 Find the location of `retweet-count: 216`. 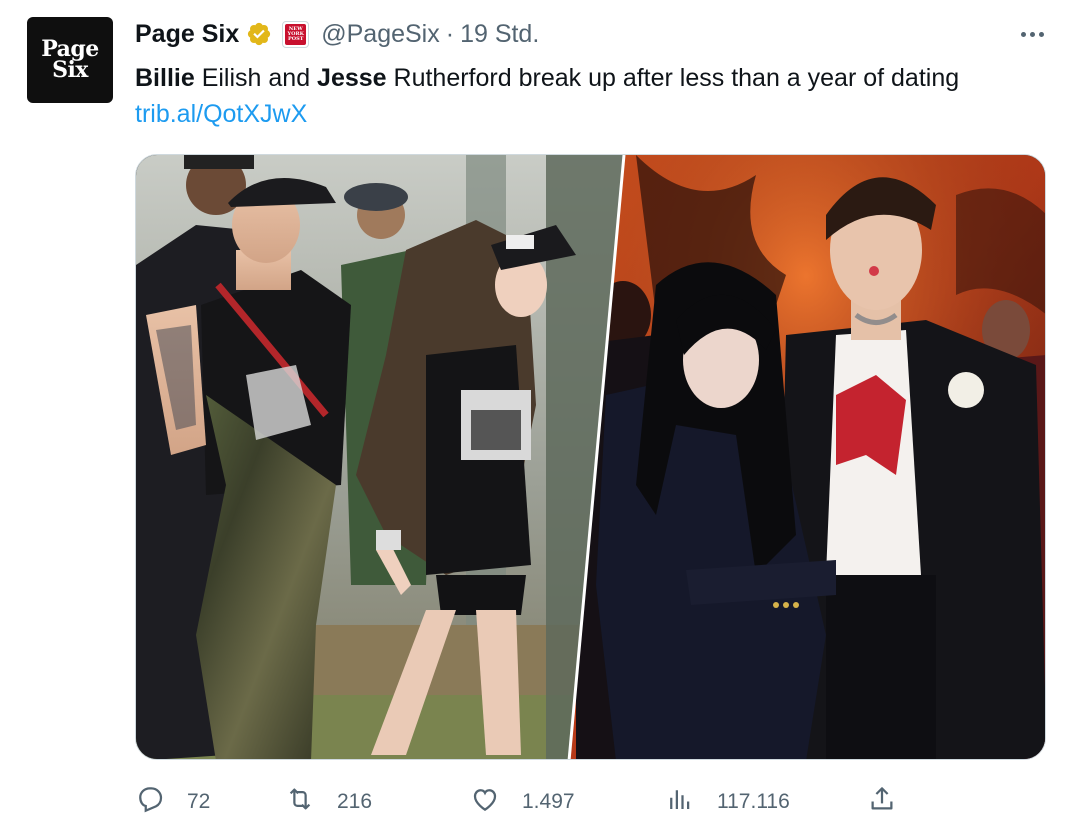

retweet-count: 216 is located at coordinates (355, 801).